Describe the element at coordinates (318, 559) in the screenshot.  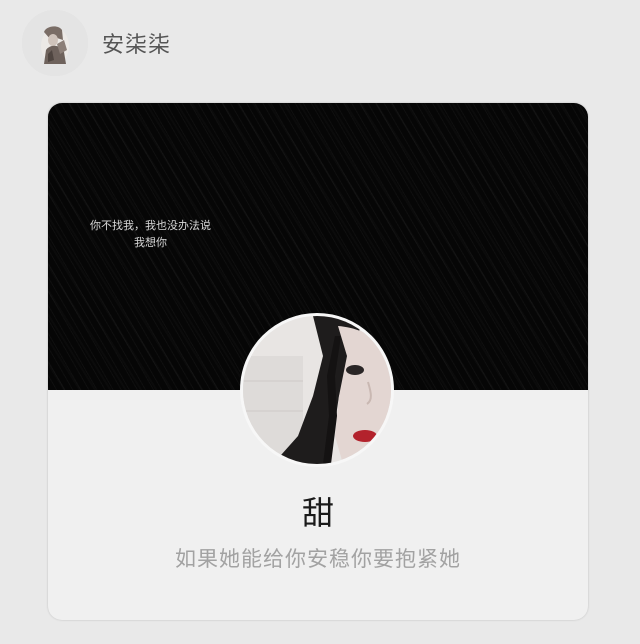
I see `profile-signature: 如果她能给你安稳你要抱紧她` at that location.